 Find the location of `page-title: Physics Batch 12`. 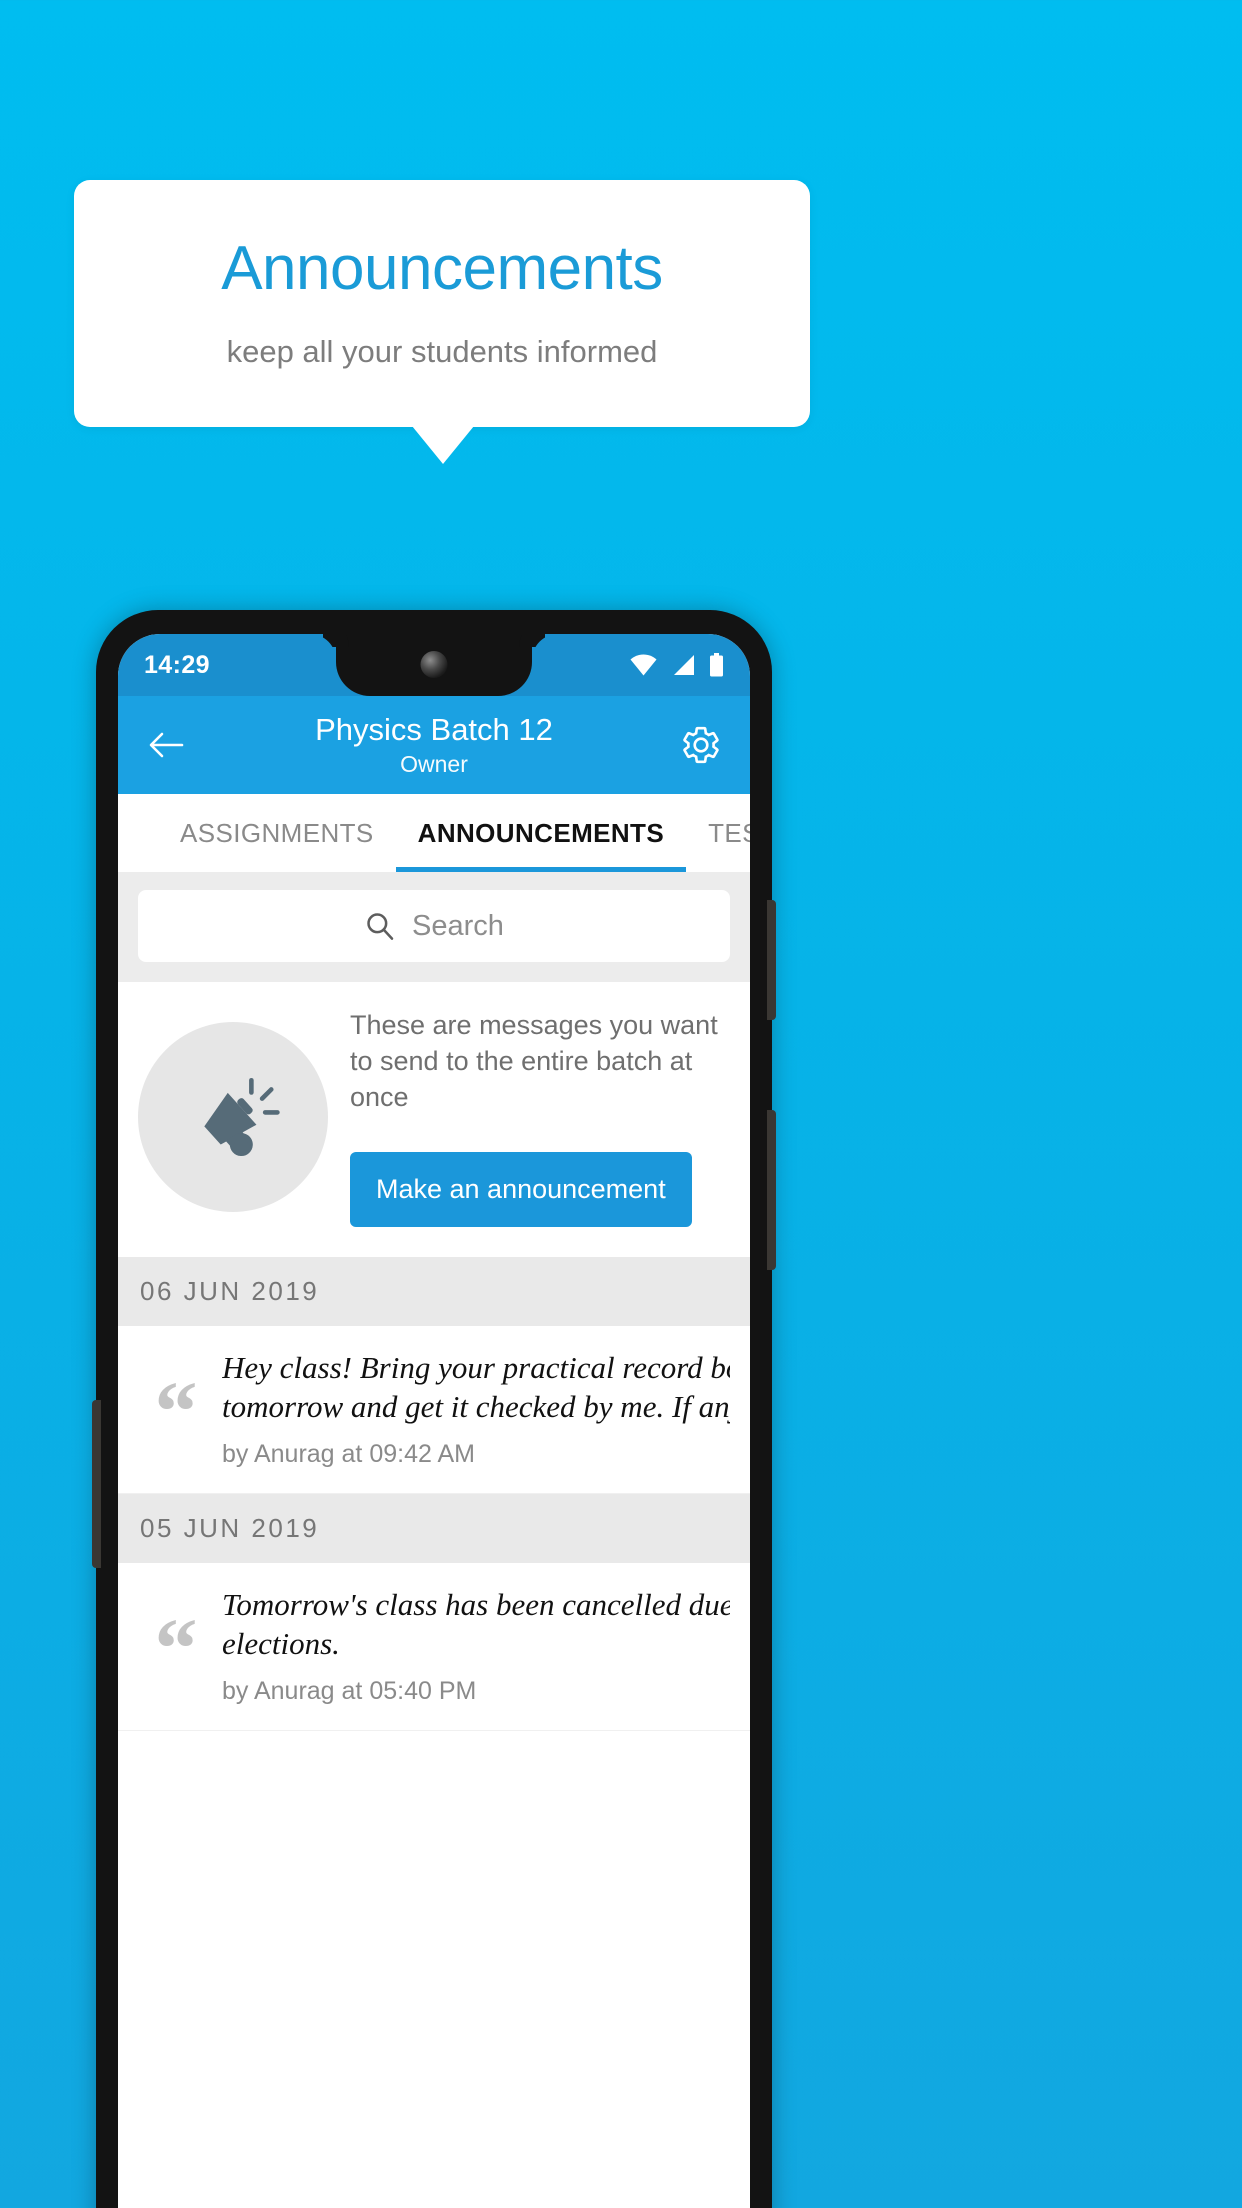

page-title: Physics Batch 12 is located at coordinates (434, 730).